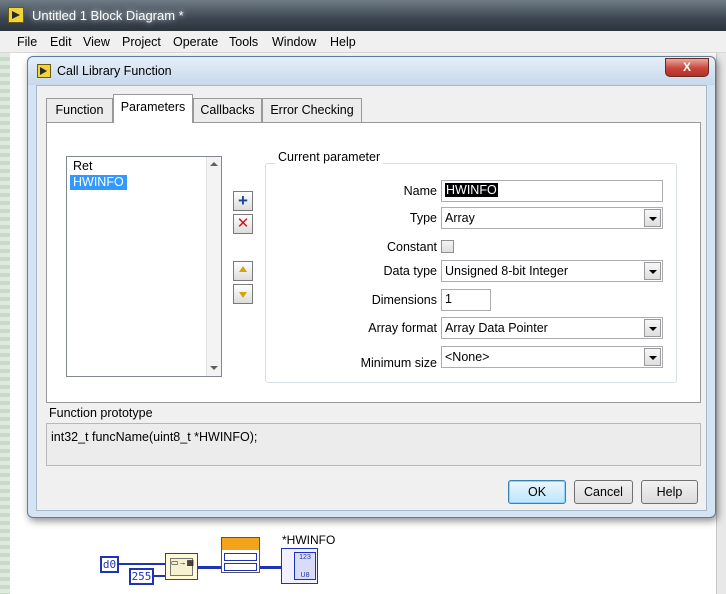 The image size is (726, 594). What do you see at coordinates (108, 15) in the screenshot?
I see `window-title: Untitled 1 Block Diagram *` at bounding box center [108, 15].